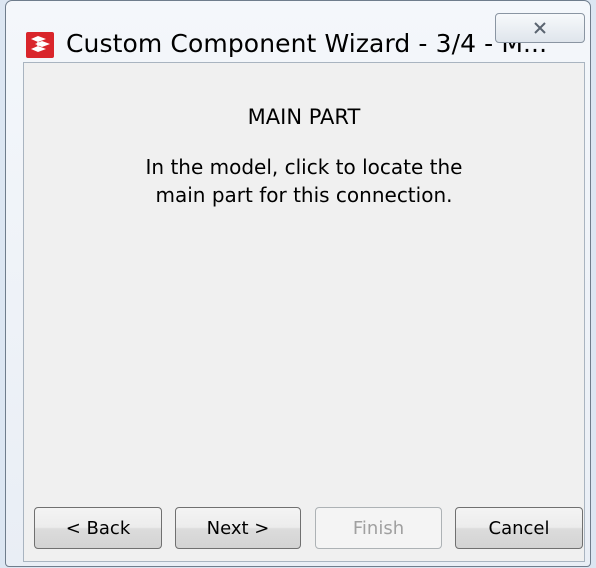  Describe the element at coordinates (98, 528) in the screenshot. I see `back-button: < Back` at that location.